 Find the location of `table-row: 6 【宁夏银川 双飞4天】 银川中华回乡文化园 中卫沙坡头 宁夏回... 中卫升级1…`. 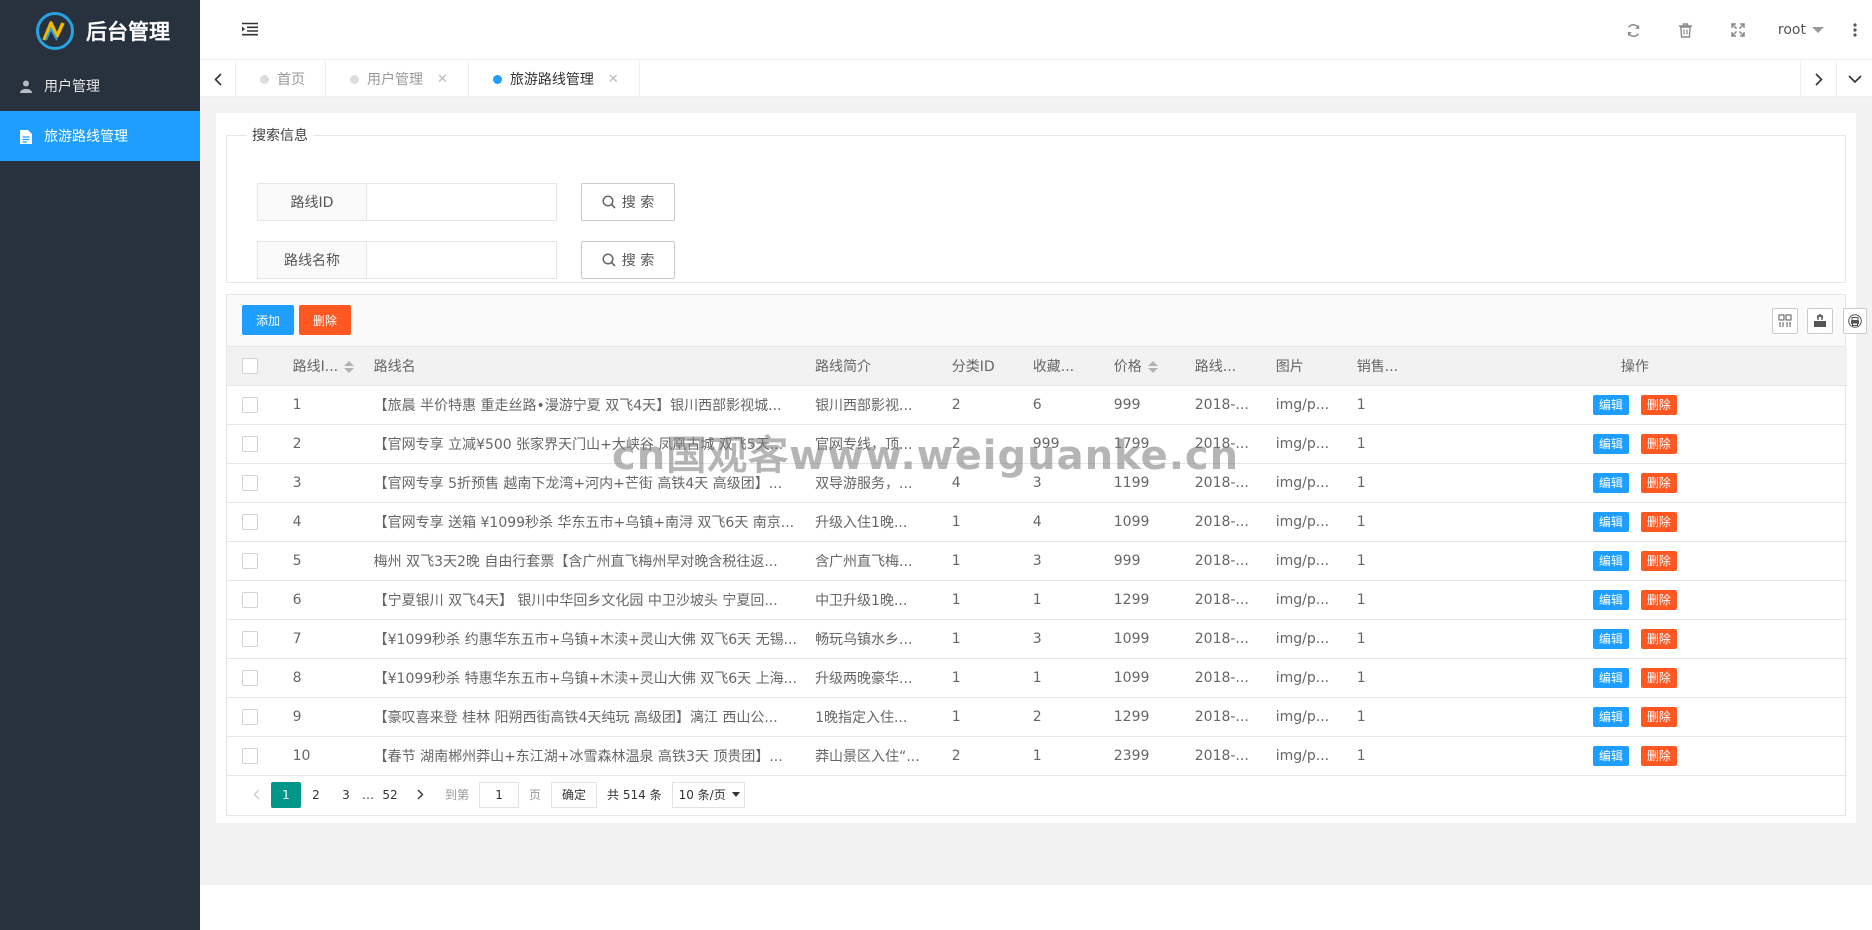

table-row: 6 【宁夏银川 双飞4天】 银川中华回乡文化园 中卫沙坡头 宁夏回... 中卫升级1… is located at coordinates (1037, 600).